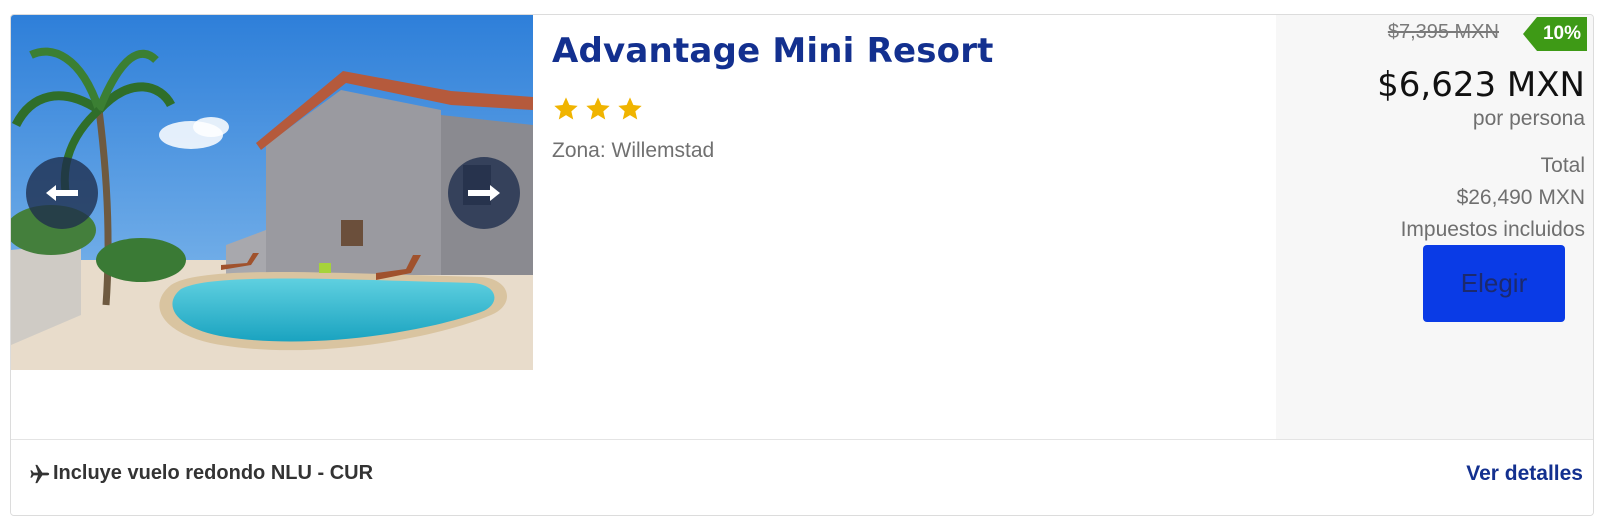 The height and width of the screenshot is (520, 1600). I want to click on hotel-zone: Zona: Willemstad, so click(633, 150).